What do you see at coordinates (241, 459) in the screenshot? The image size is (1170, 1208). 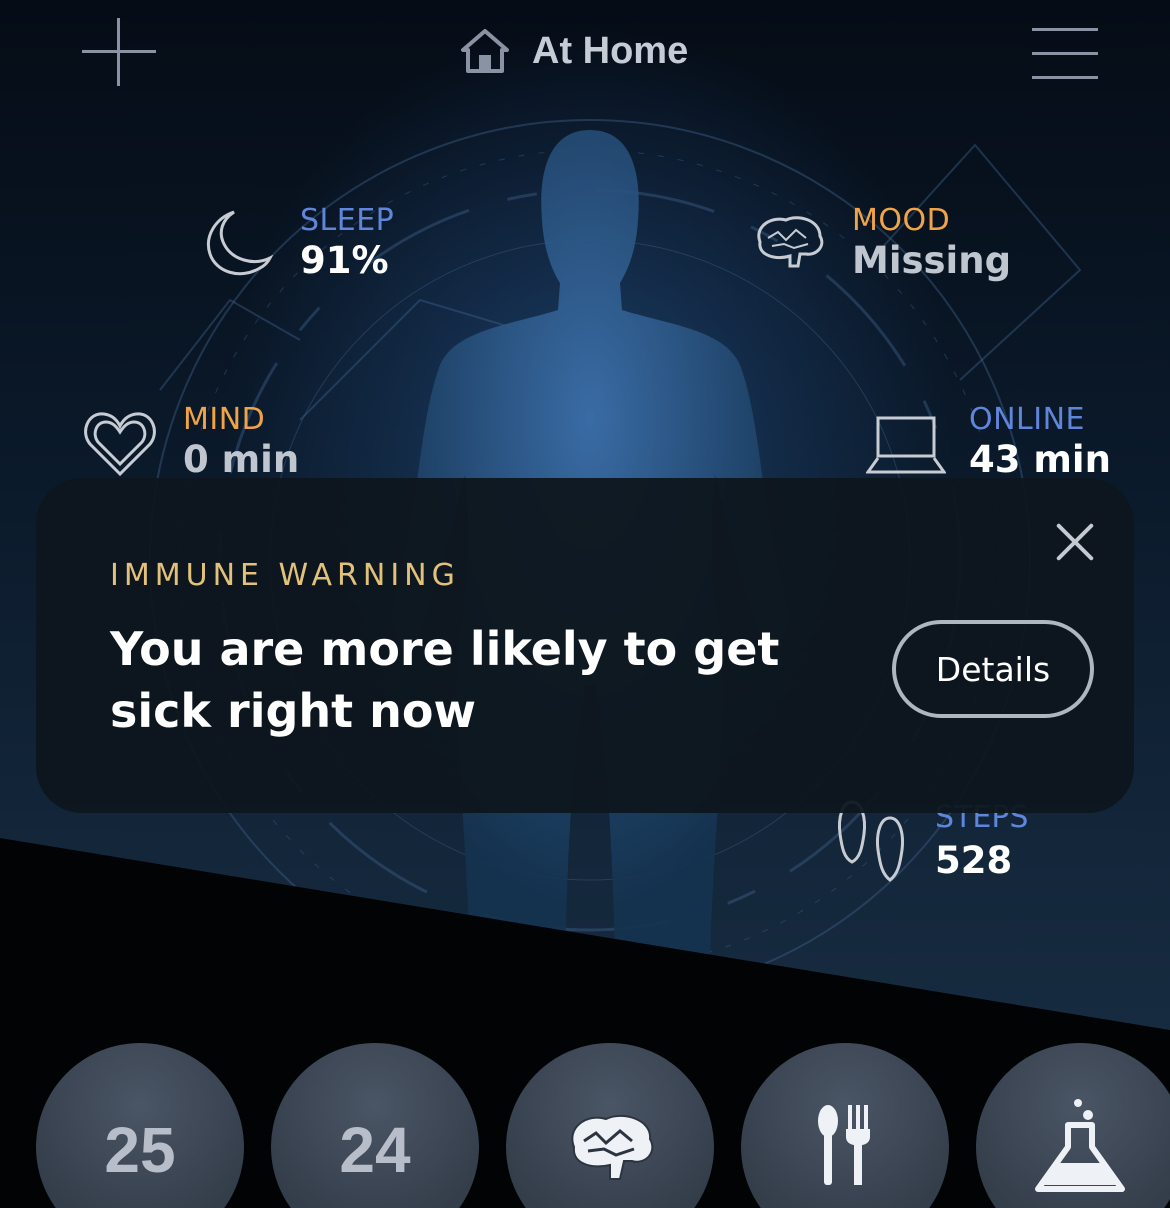 I see `mind-value: 0 min` at bounding box center [241, 459].